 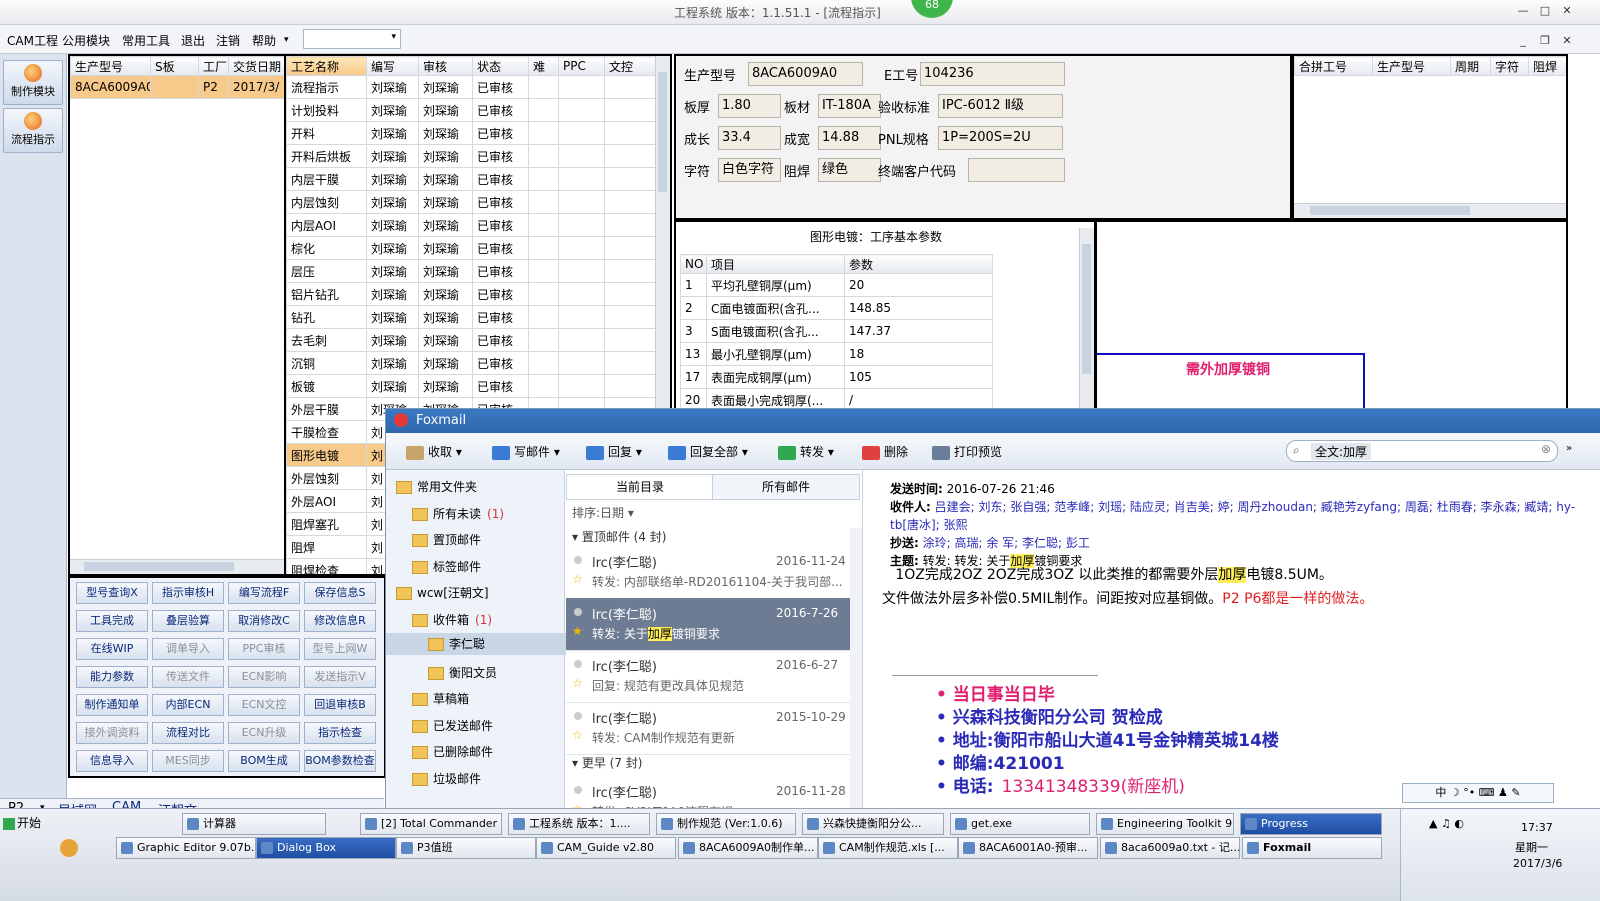 What do you see at coordinates (446, 778) in the screenshot?
I see `folder-item: 垃圾邮件` at bounding box center [446, 778].